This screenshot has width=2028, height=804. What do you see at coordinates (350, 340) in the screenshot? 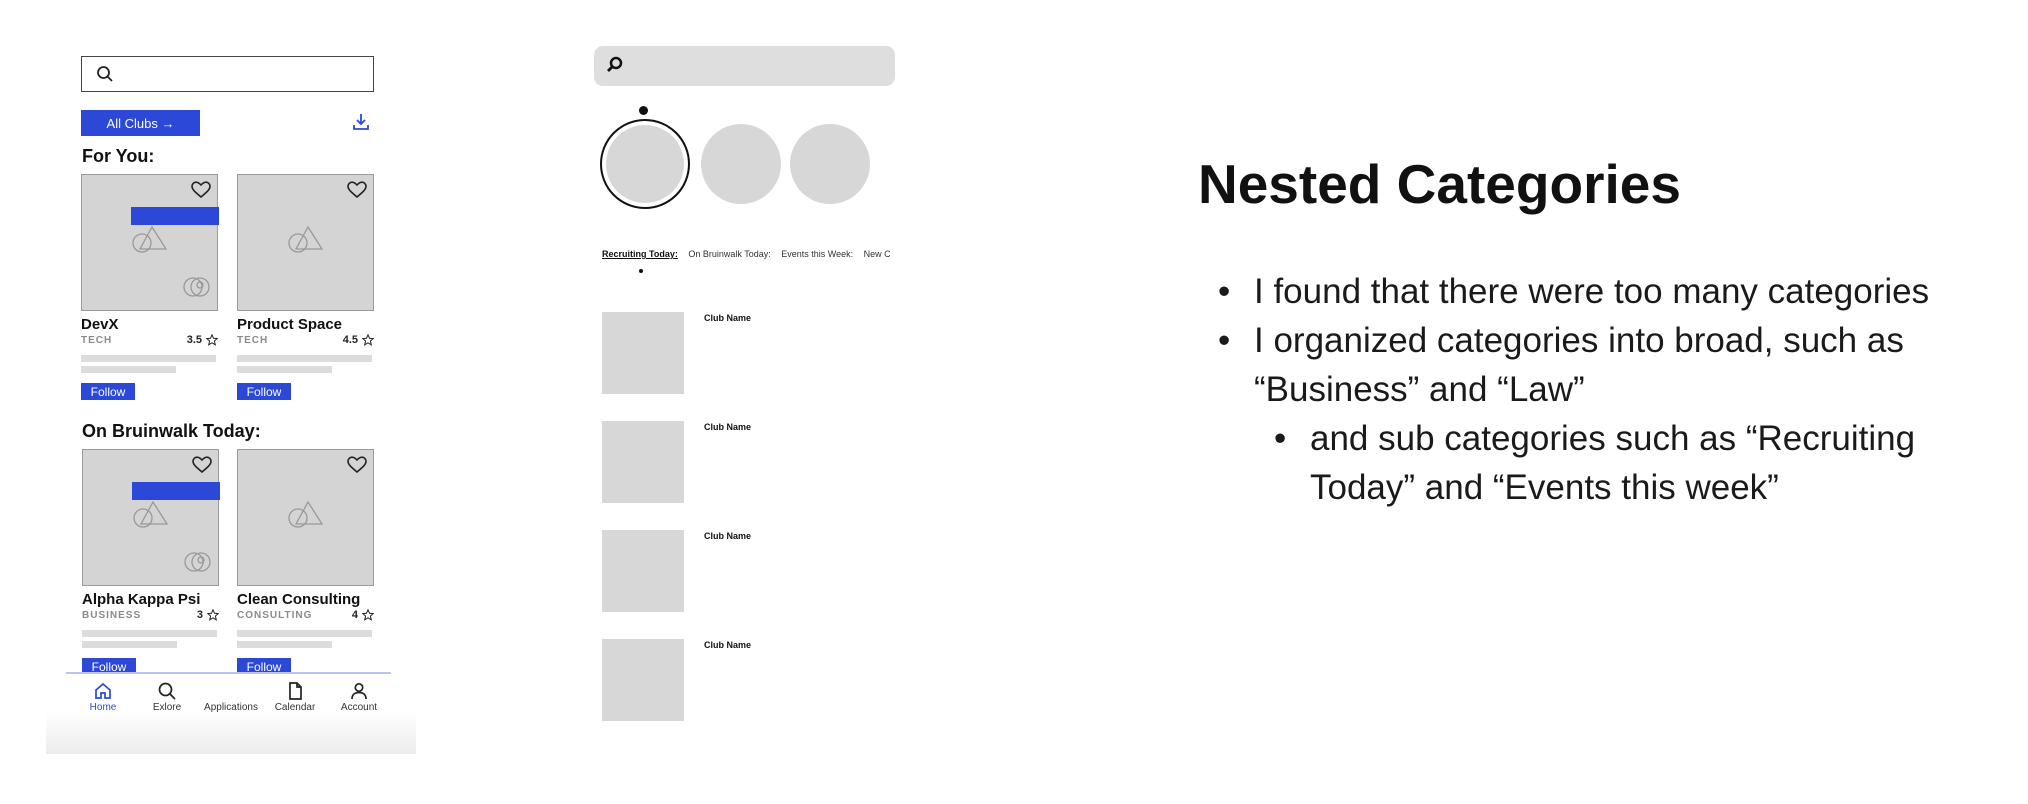
I see `rating-value: 4.5` at bounding box center [350, 340].